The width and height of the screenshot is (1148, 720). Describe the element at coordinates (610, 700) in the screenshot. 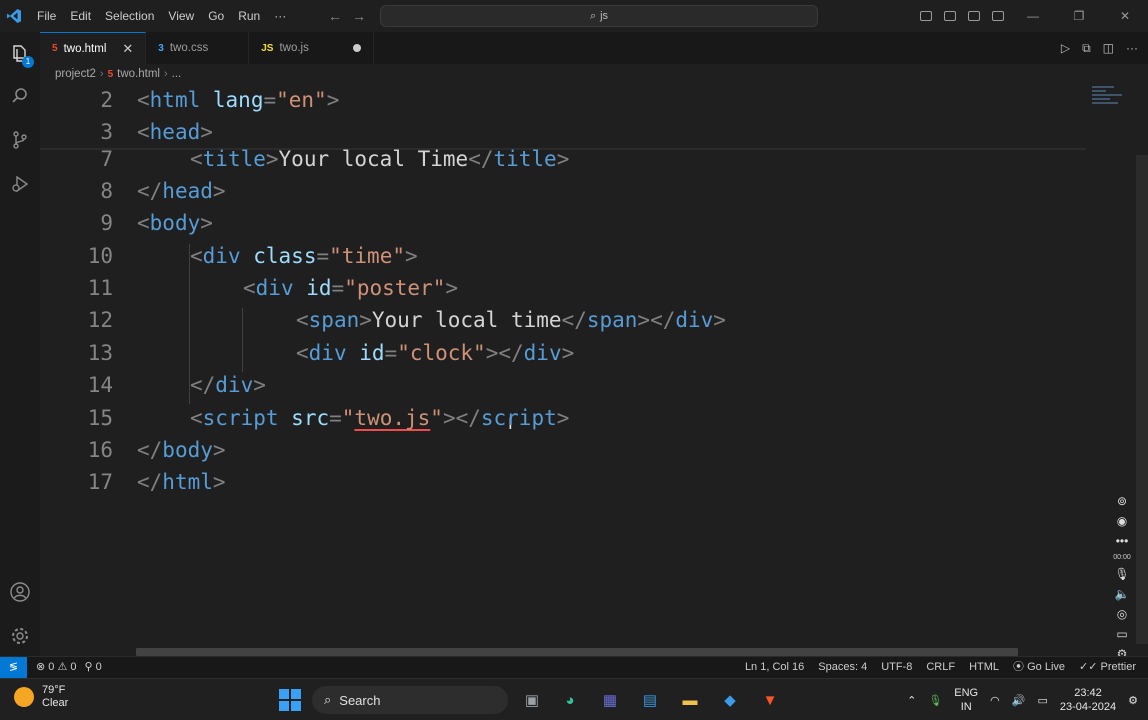

I see `teams-icon: ▦` at that location.